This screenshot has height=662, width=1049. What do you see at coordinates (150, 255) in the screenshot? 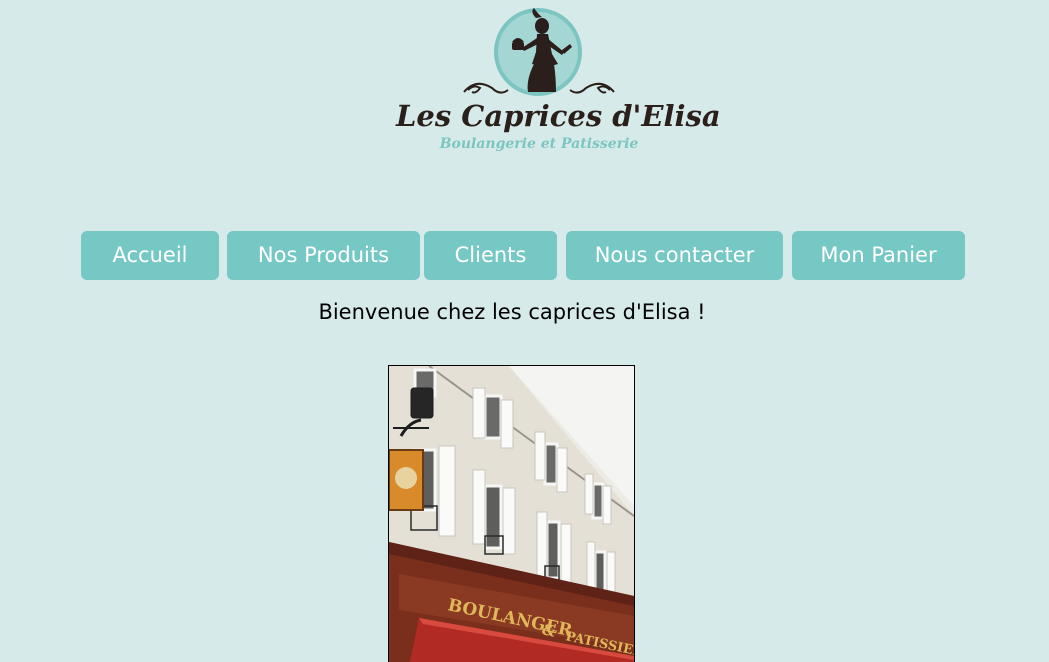
I see `nav-accueil-button: Accueil` at bounding box center [150, 255].